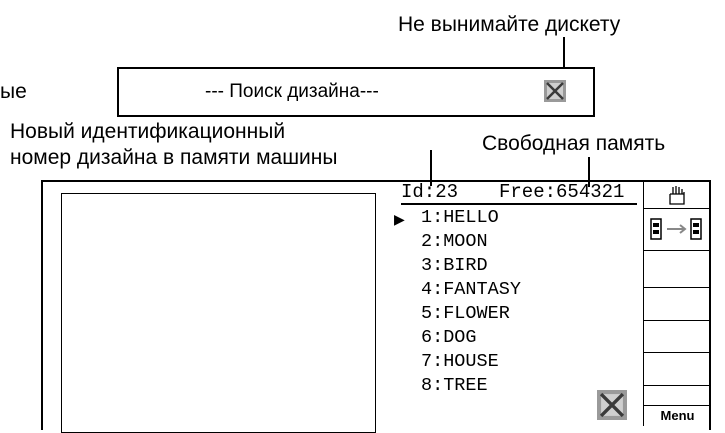 The width and height of the screenshot is (725, 433). Describe the element at coordinates (677, 415) in the screenshot. I see `menu-button: Menu` at that location.